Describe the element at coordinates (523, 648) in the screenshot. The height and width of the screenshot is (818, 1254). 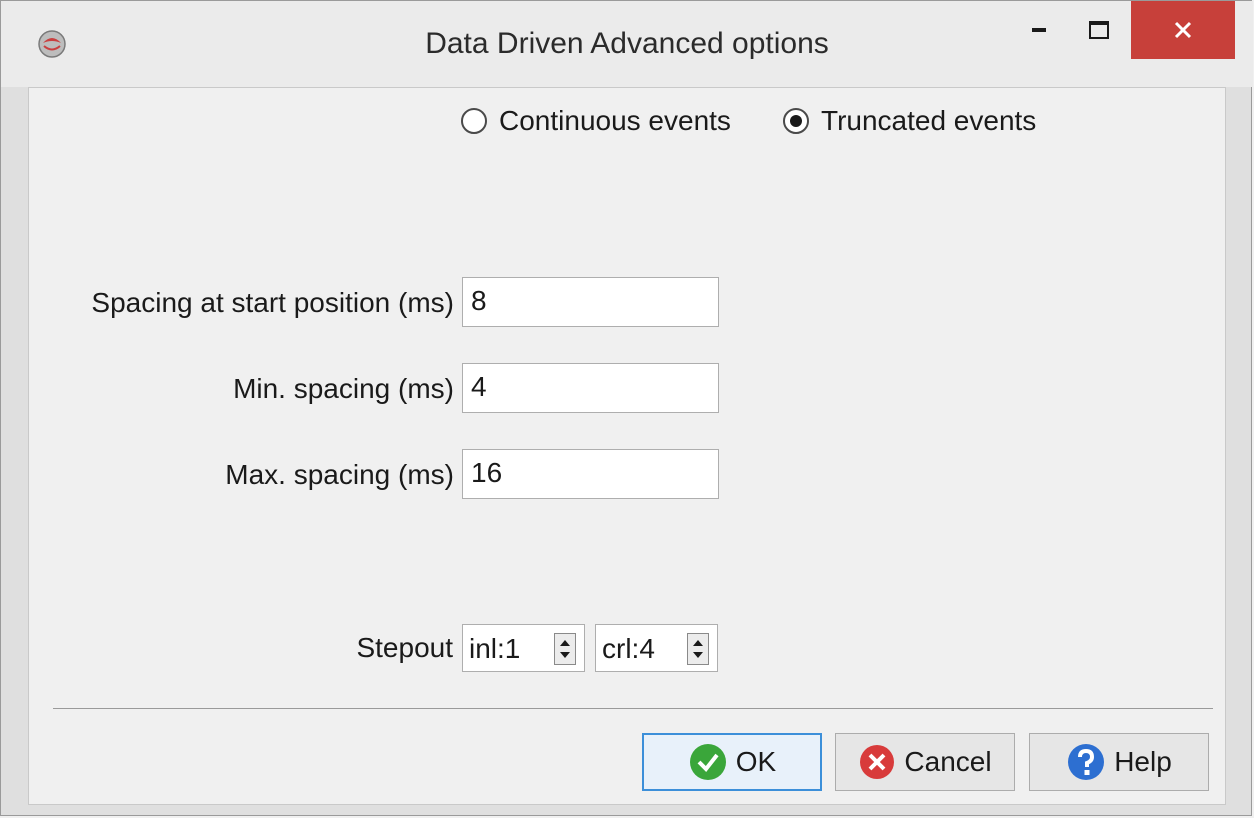
I see `inline-stepout-spinbox: inl:1` at that location.